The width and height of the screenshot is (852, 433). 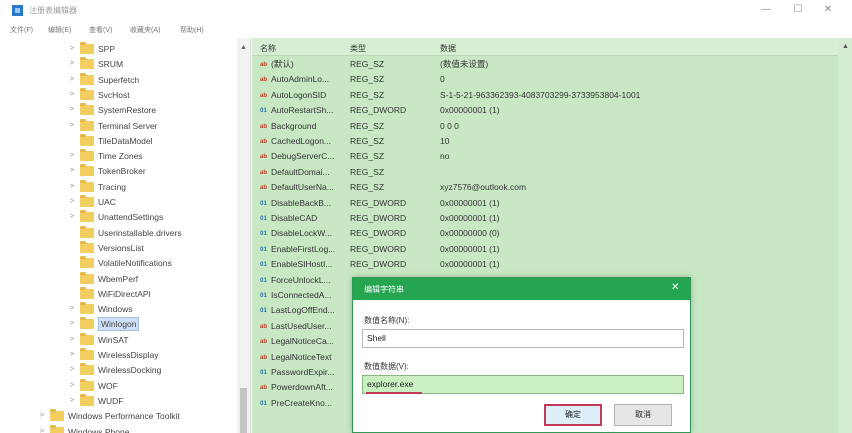 I want to click on cancel-button: 取消, so click(x=643, y=415).